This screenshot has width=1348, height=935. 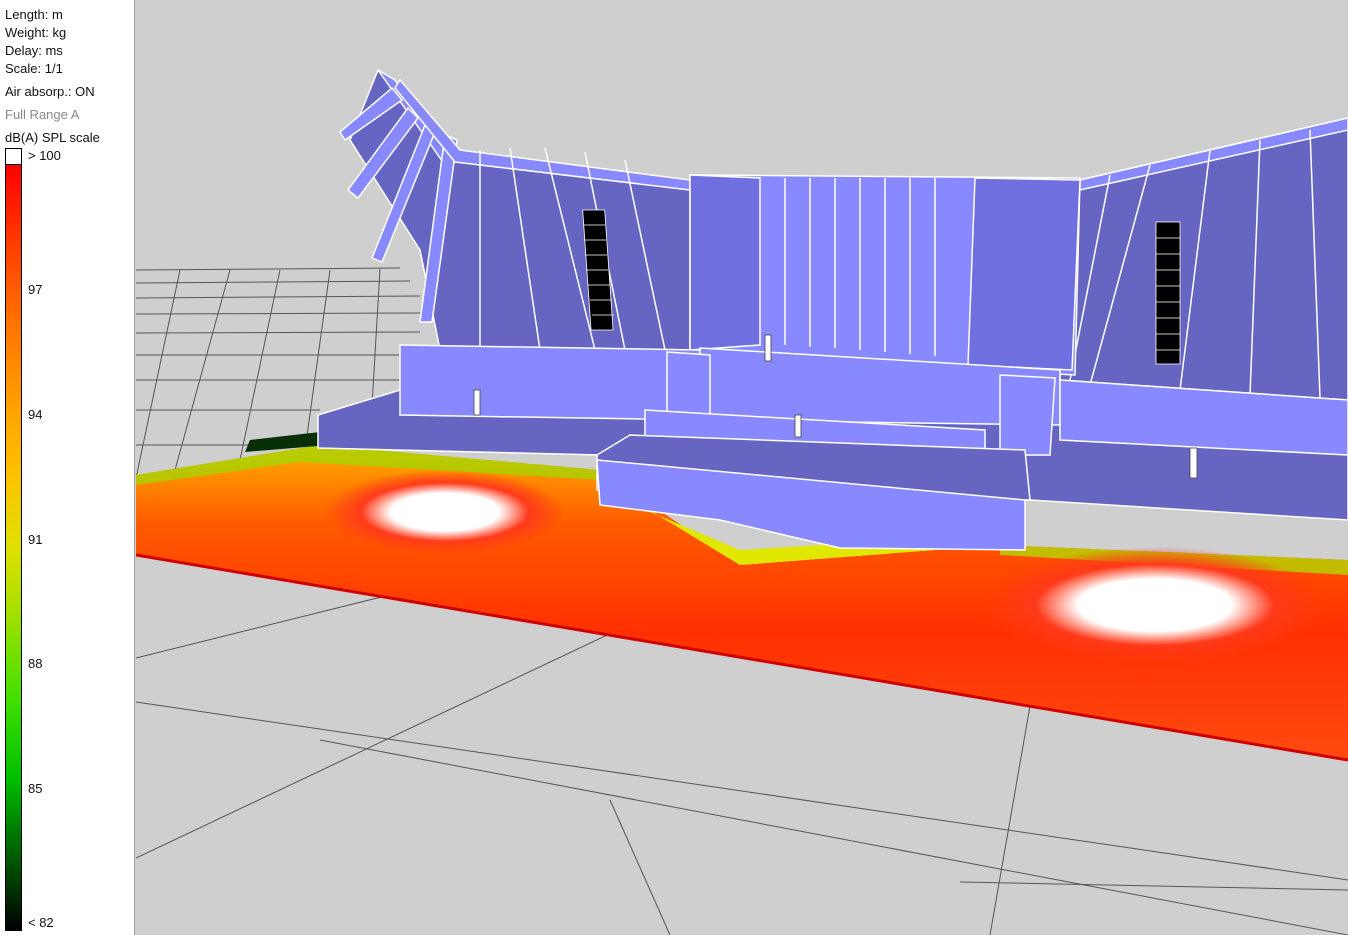 I want to click on left-wing, so click(x=515, y=209).